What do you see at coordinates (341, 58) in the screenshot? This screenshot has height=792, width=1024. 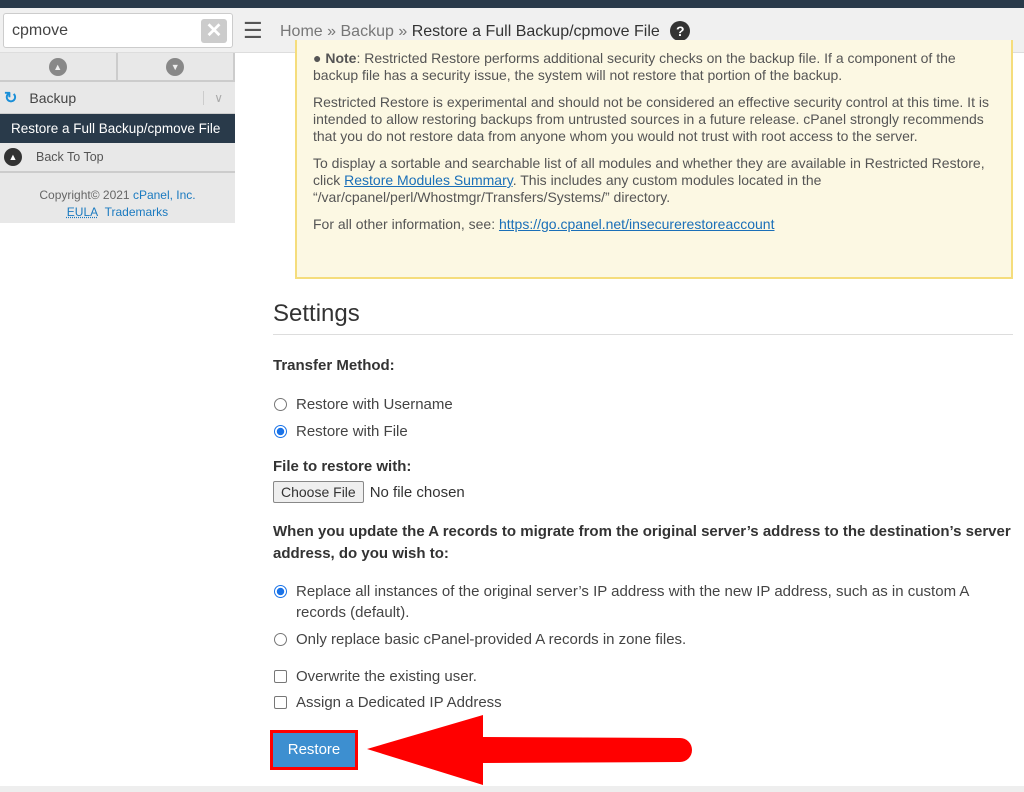 I see `note-label: Note` at bounding box center [341, 58].